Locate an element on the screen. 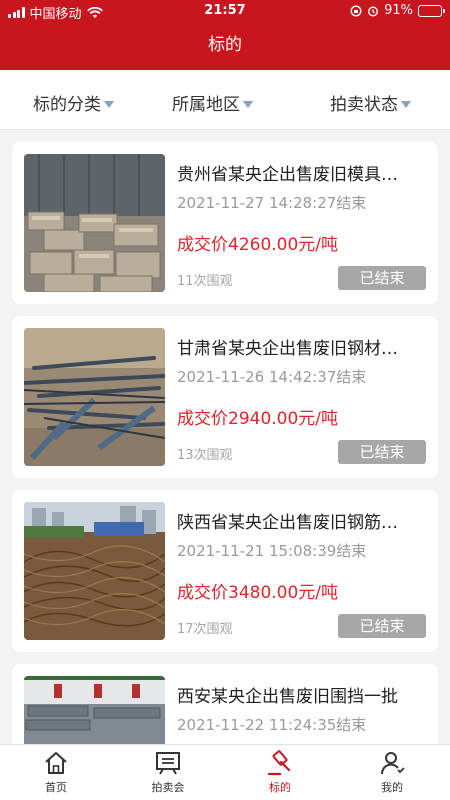 The image size is (450, 800). filter-label: 所属地区 is located at coordinates (206, 105).